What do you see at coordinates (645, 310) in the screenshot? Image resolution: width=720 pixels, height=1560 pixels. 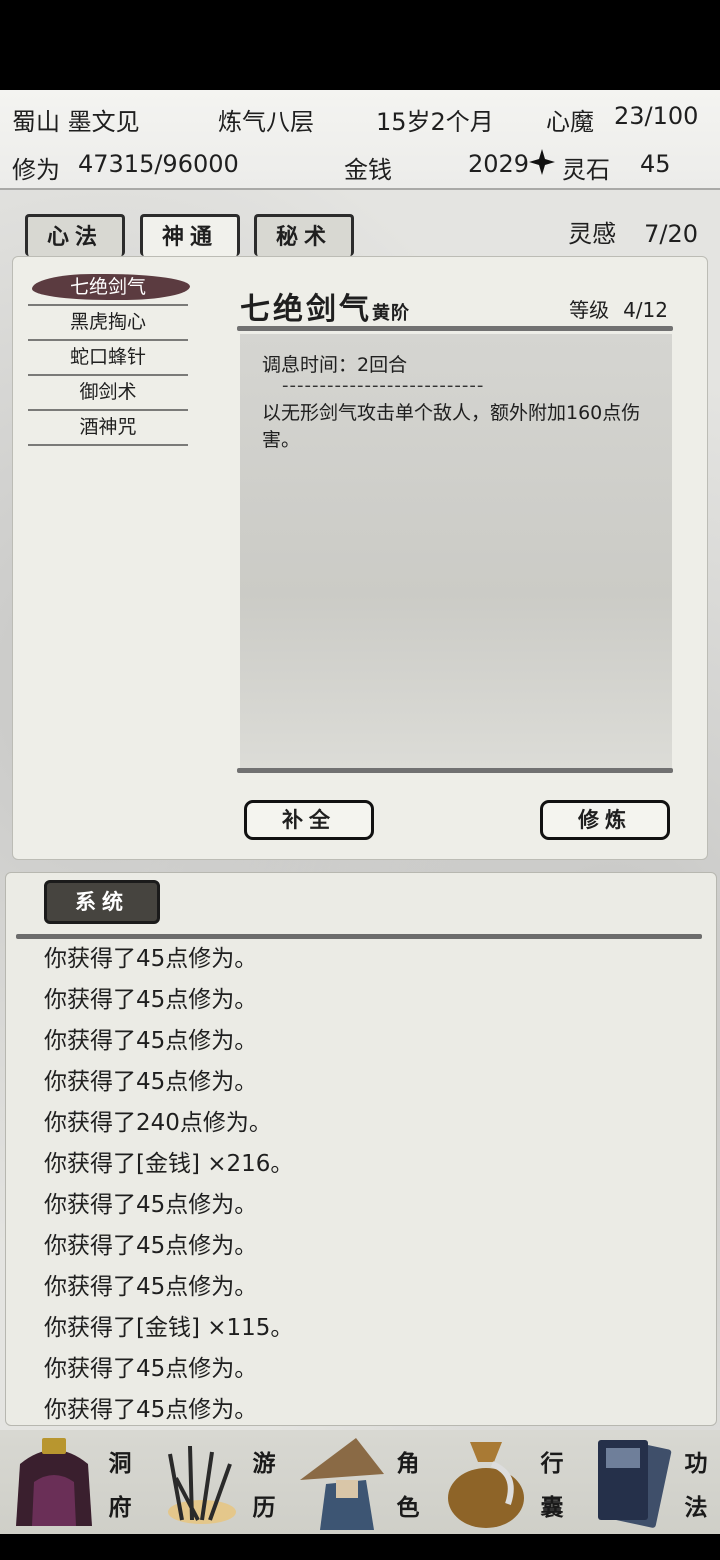 I see `level-value: 4/12` at bounding box center [645, 310].